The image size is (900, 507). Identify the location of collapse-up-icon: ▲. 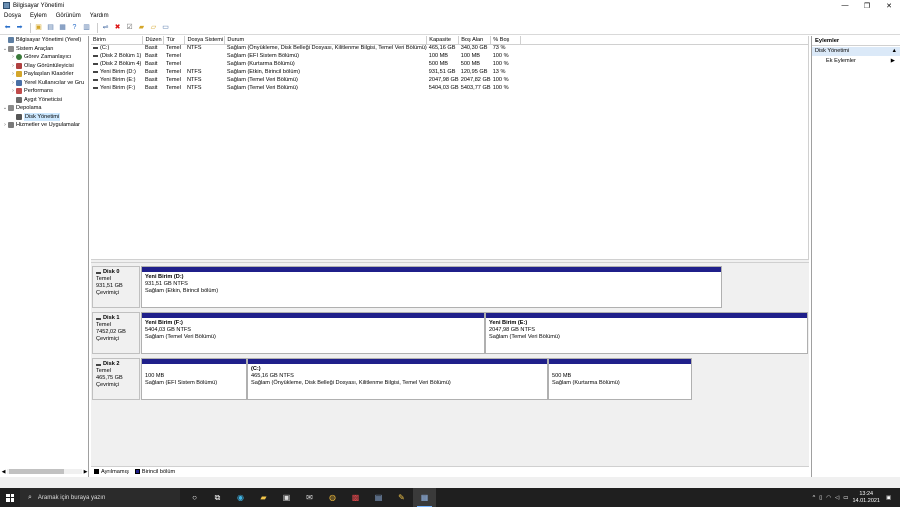
(894, 51).